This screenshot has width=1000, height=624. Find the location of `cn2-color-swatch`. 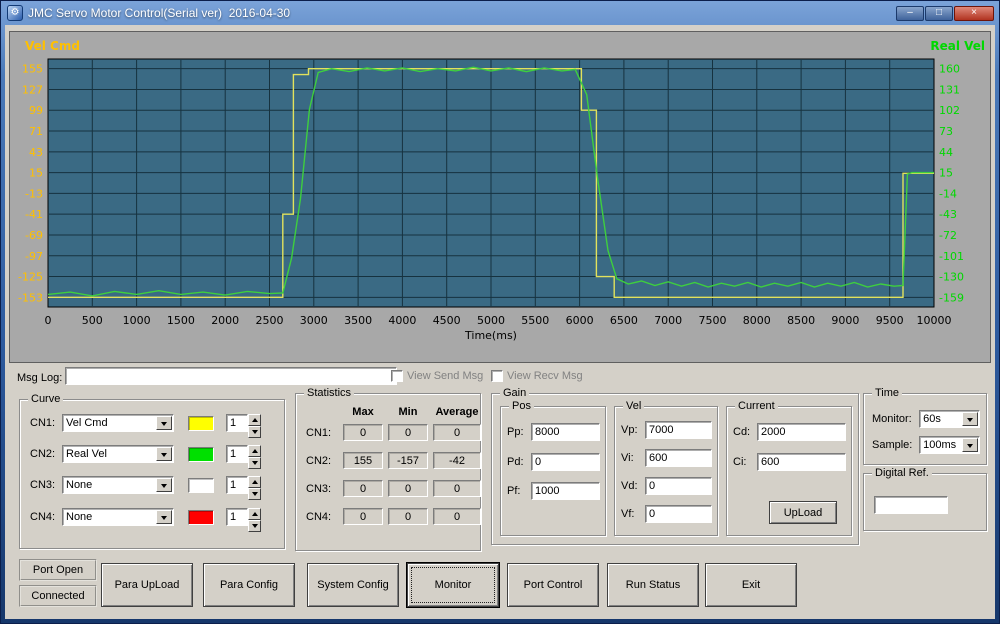

cn2-color-swatch is located at coordinates (201, 454).